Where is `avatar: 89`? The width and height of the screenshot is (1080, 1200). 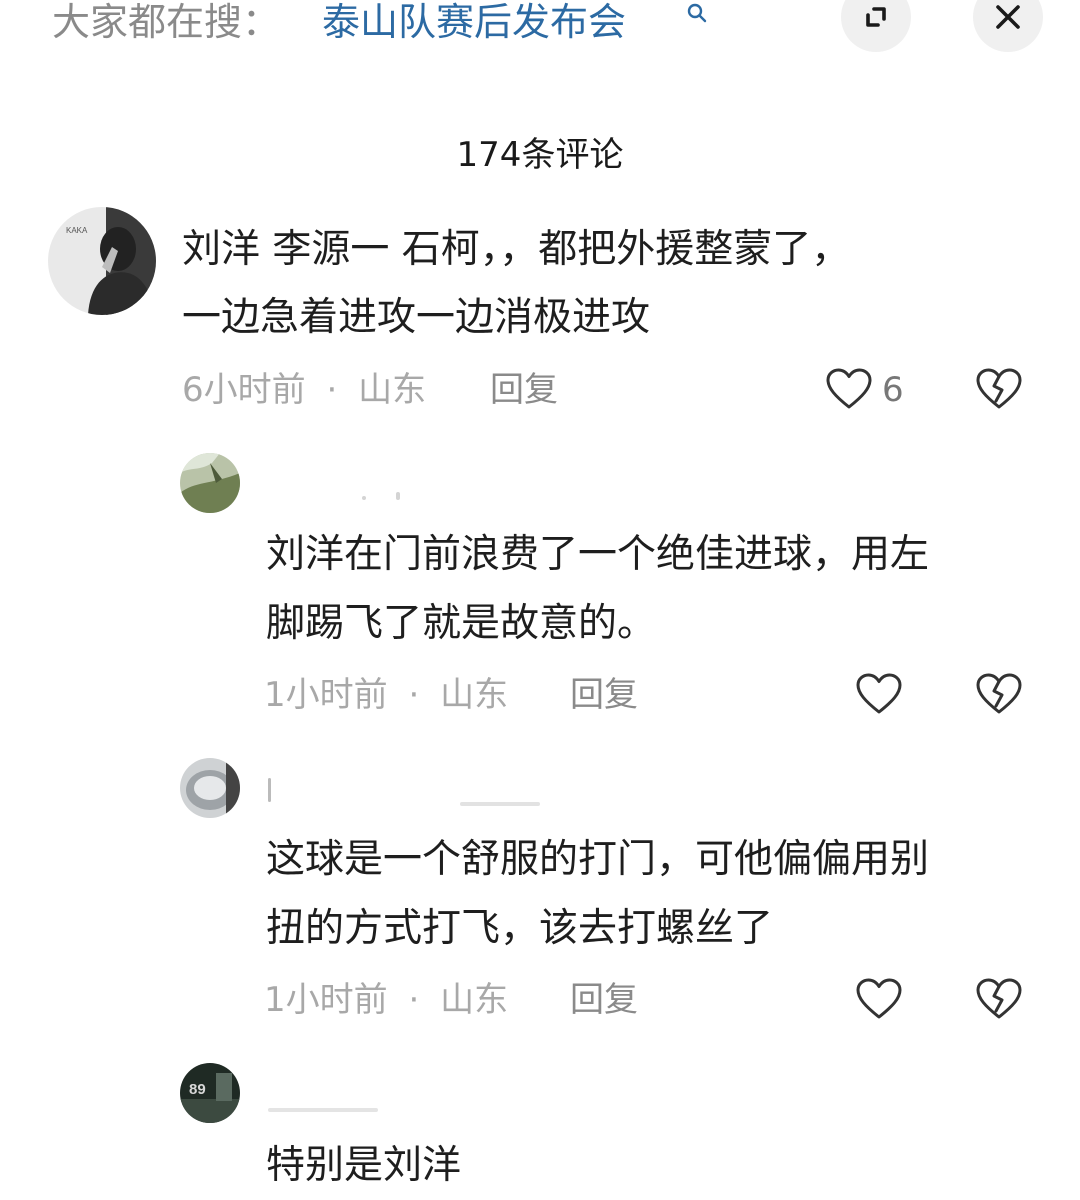
avatar: 89 is located at coordinates (210, 1093).